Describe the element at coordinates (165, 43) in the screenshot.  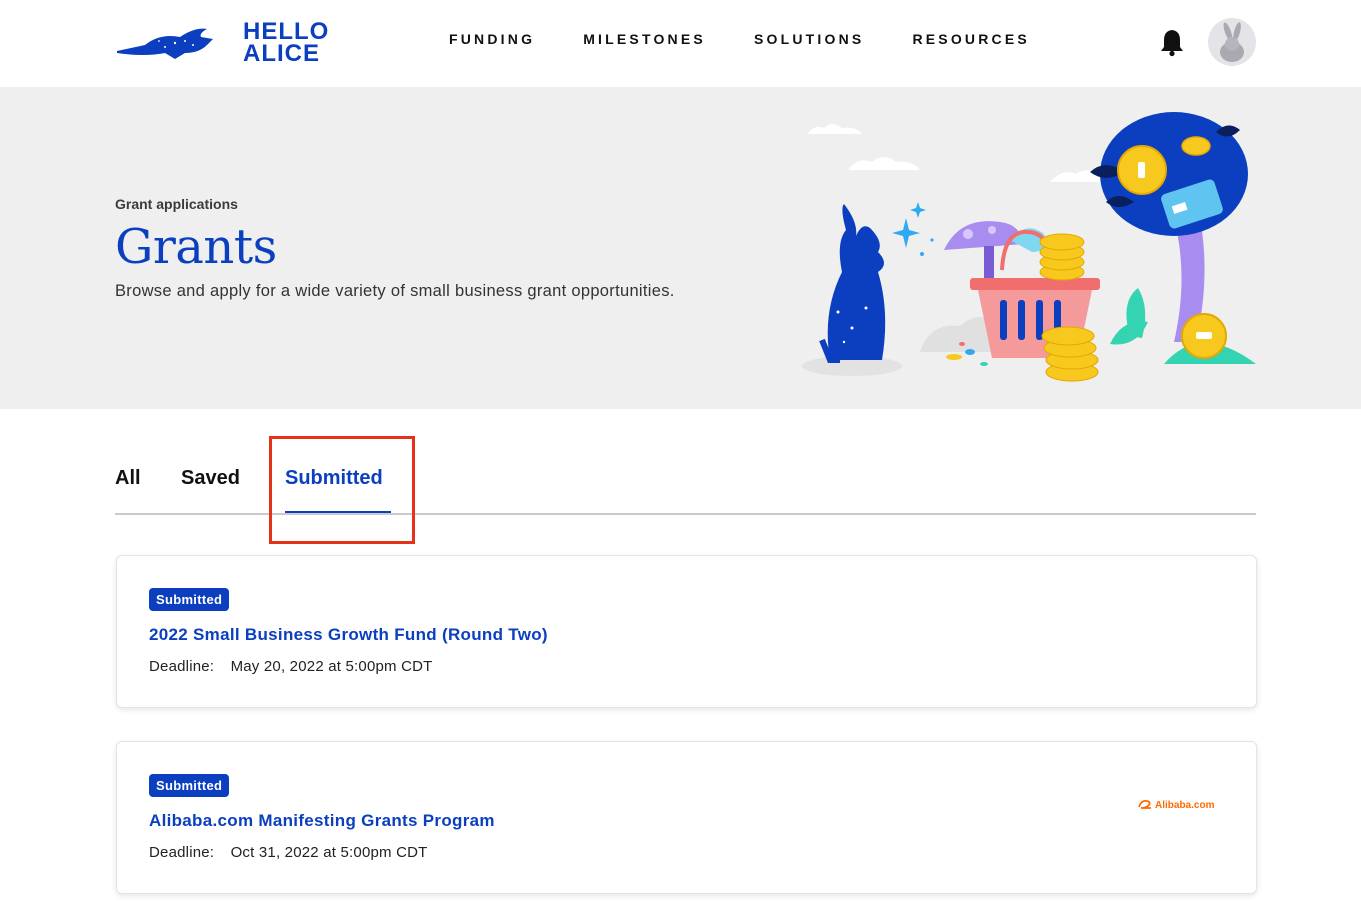
I see `rabbit-logo-icon` at that location.